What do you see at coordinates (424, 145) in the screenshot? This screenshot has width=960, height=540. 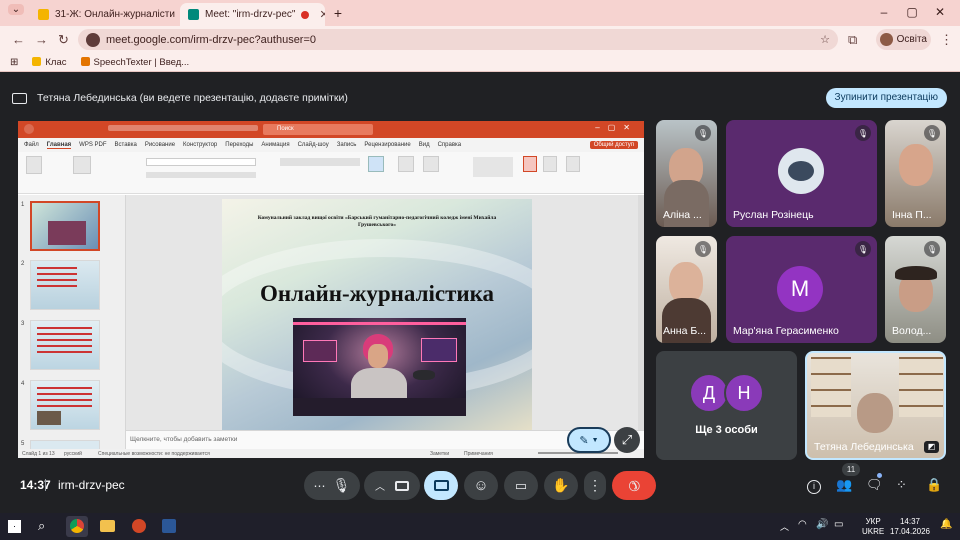 I see `ribbon-tab: Вид` at bounding box center [424, 145].